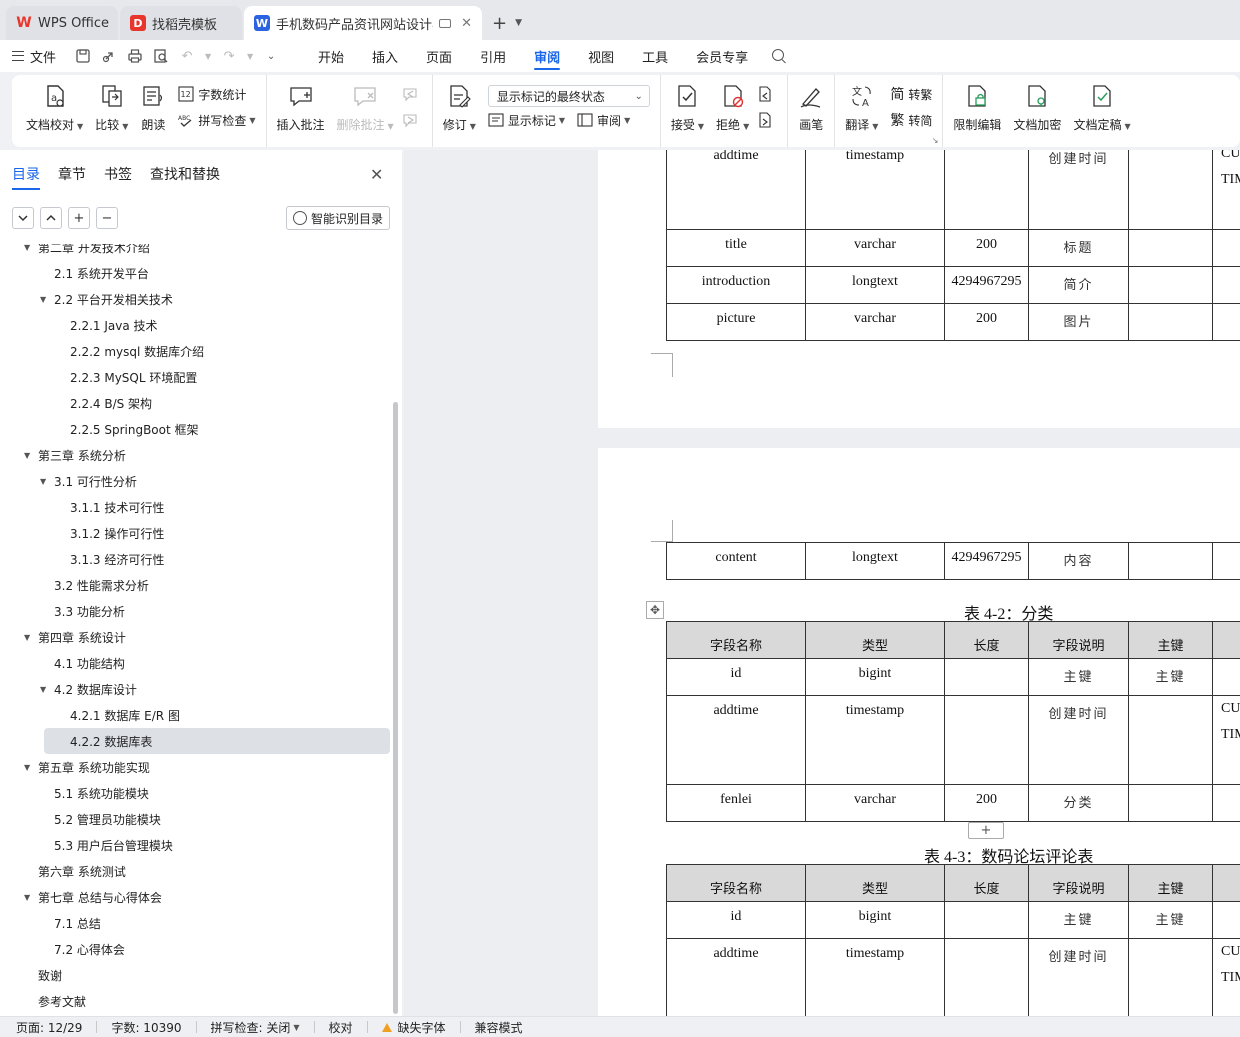 The height and width of the screenshot is (1037, 1240). What do you see at coordinates (195, 351) in the screenshot?
I see `toc-item: 2.2.2 mysql 数据库介绍` at bounding box center [195, 351].